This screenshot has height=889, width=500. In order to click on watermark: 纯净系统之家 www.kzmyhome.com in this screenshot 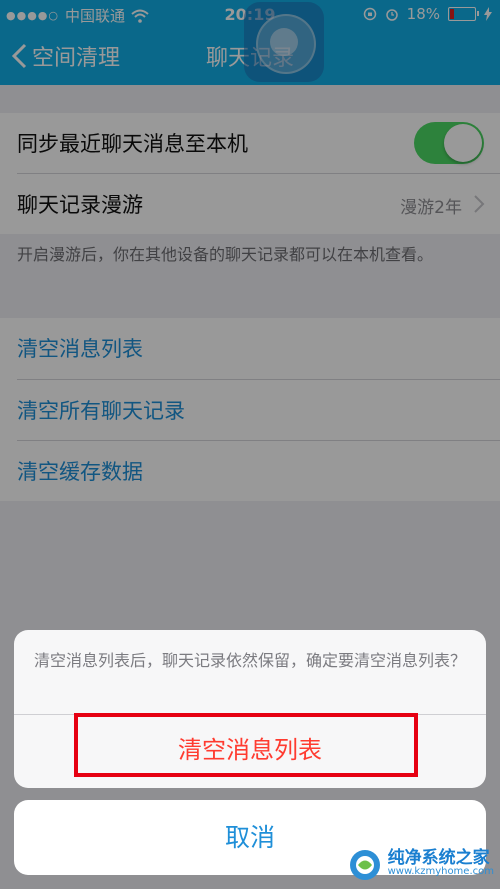, I will do `click(421, 865)`.